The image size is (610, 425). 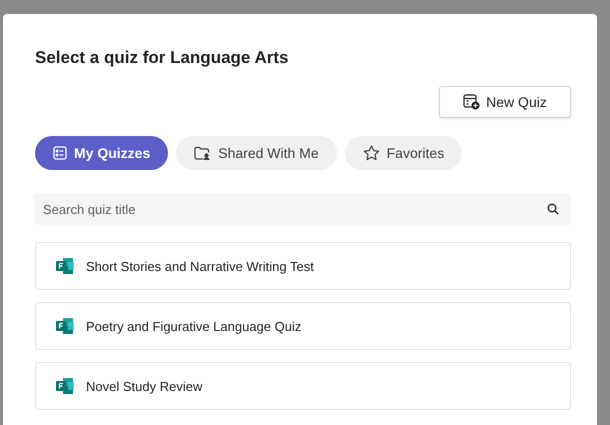 What do you see at coordinates (303, 386) in the screenshot?
I see `quiz-item: Novel Study Review` at bounding box center [303, 386].